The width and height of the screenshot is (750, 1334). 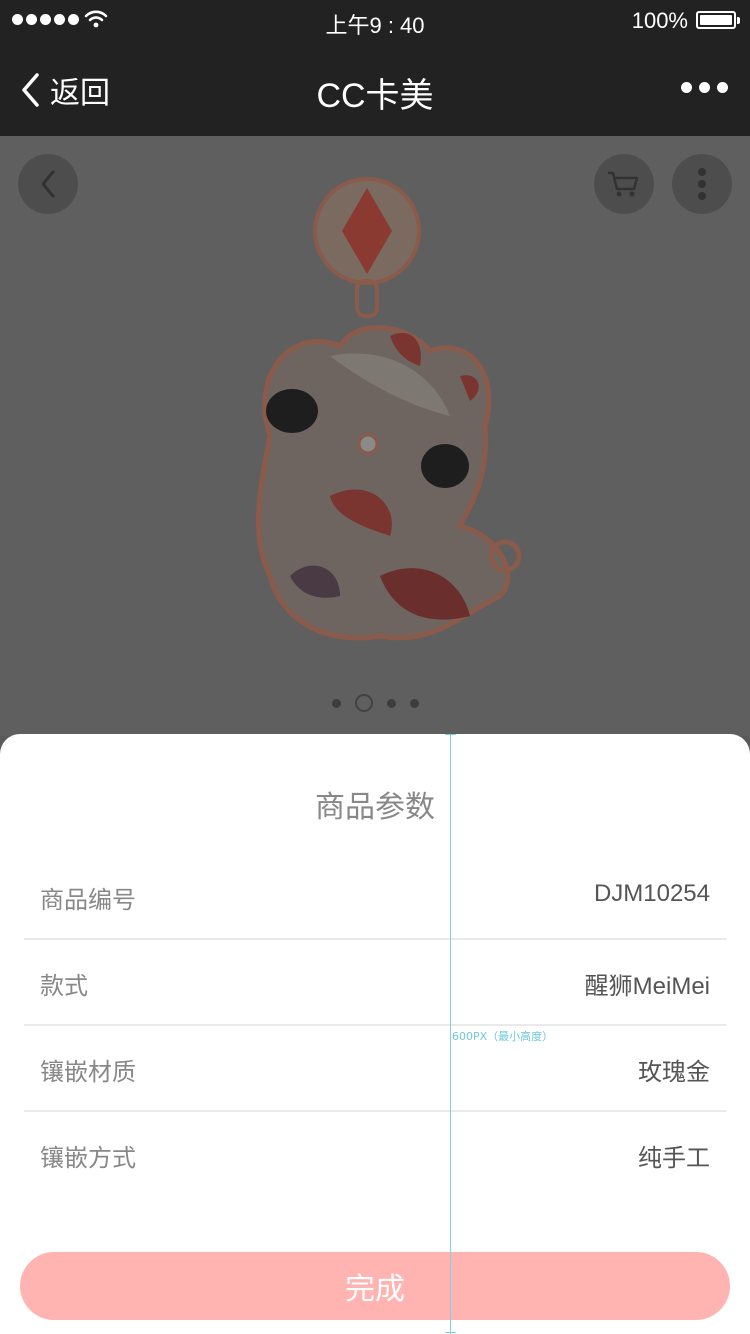 I want to click on more-menu-button, so click(x=704, y=87).